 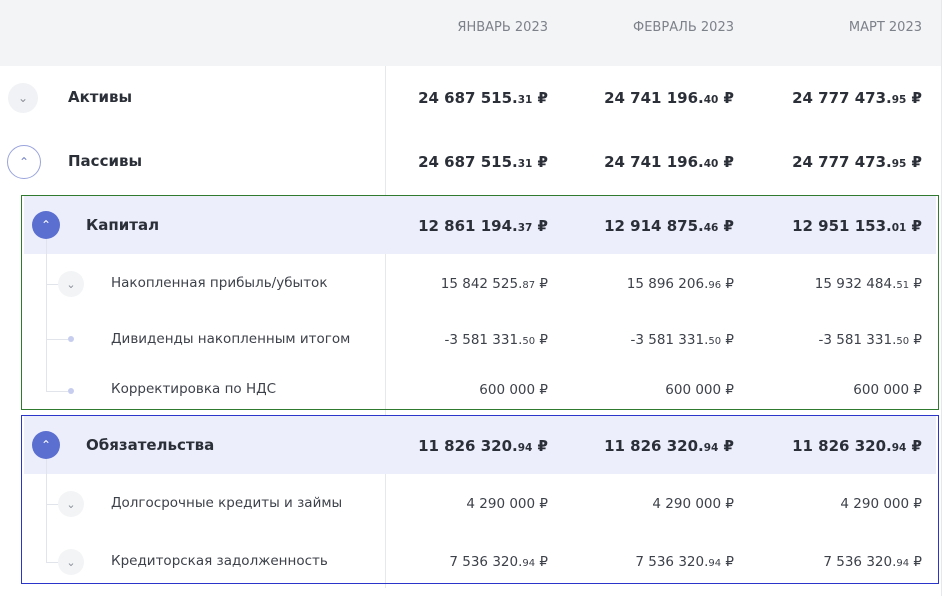 What do you see at coordinates (100, 97) in the screenshot?
I see `row-label: Активы` at bounding box center [100, 97].